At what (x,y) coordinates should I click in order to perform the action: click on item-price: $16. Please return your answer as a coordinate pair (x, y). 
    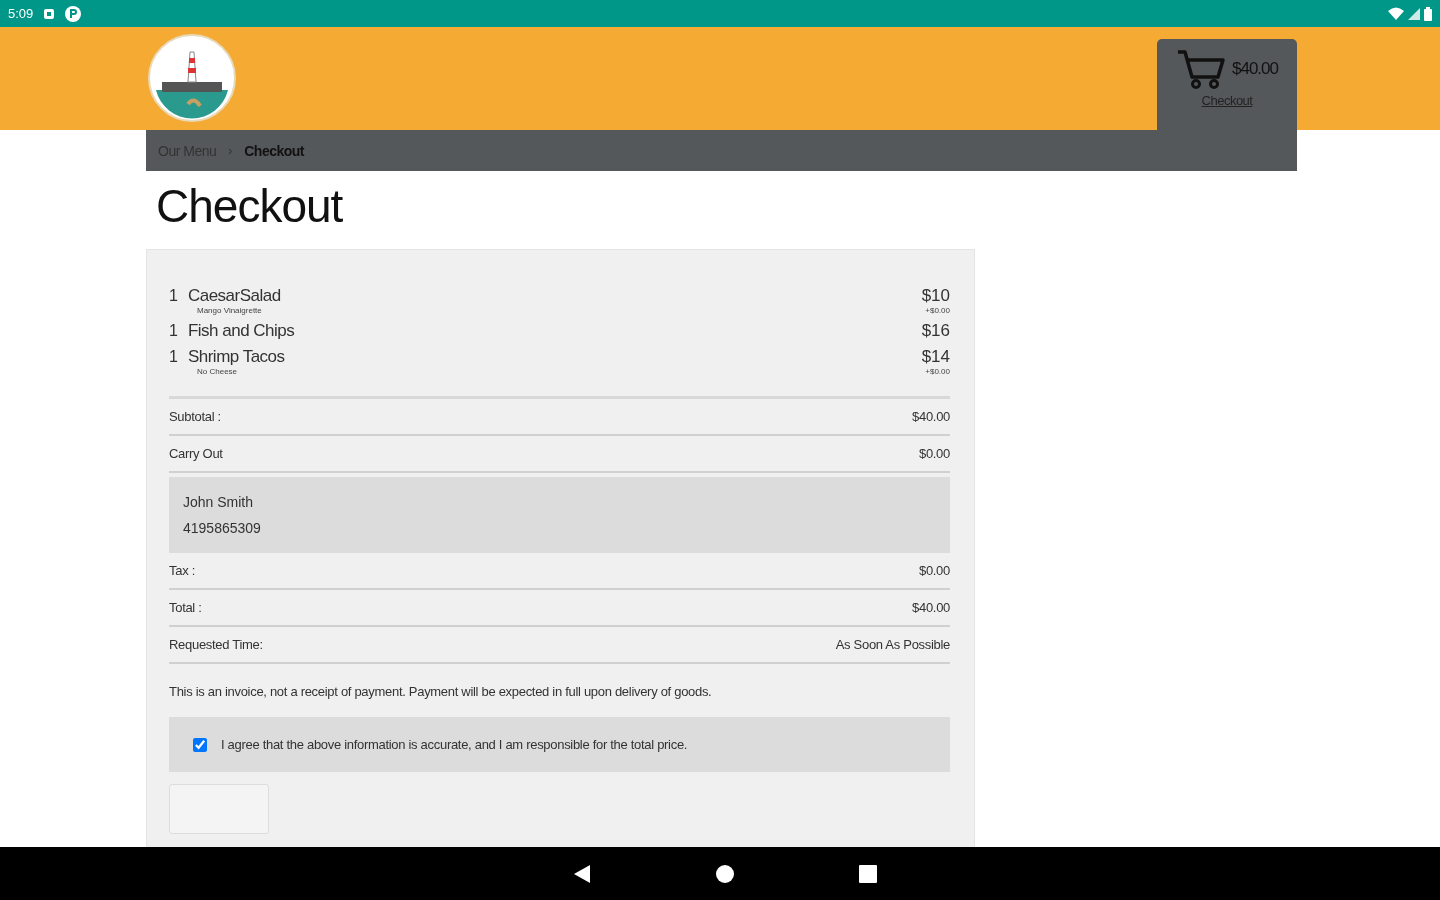
    Looking at the image, I should click on (935, 331).